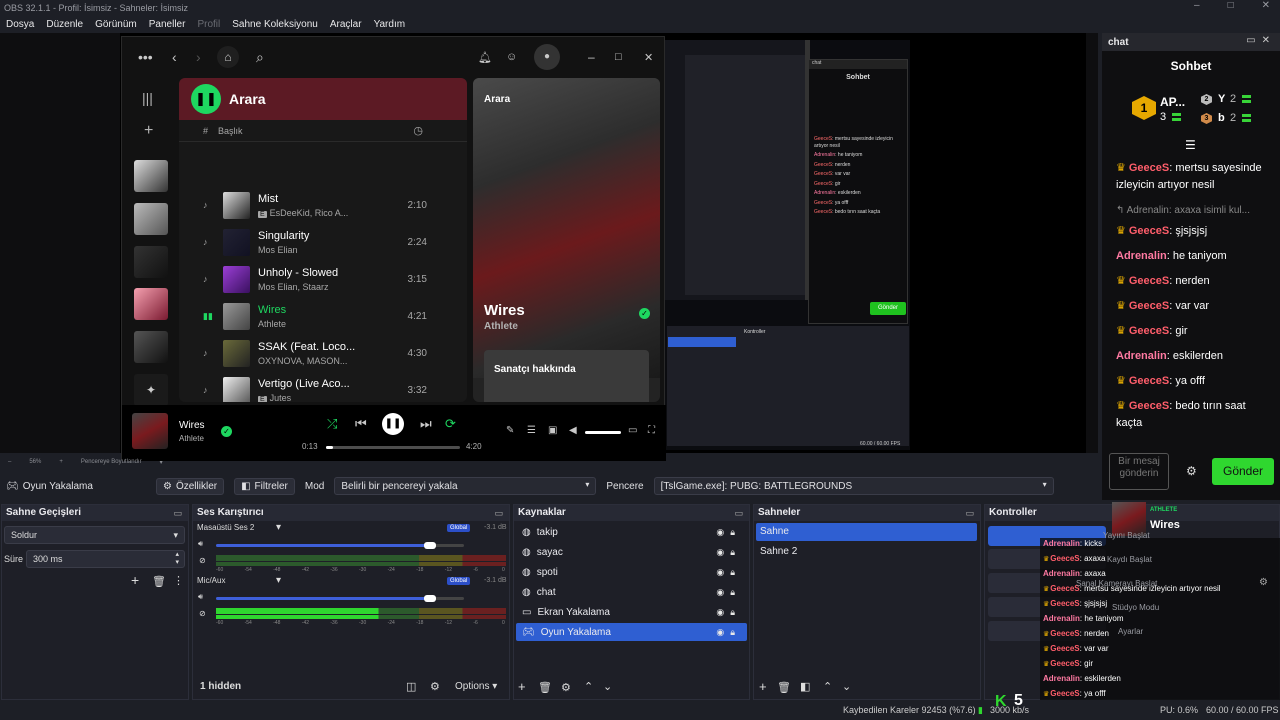 The image size is (1280, 720). I want to click on window-minimize-icon: –, so click(591, 57).